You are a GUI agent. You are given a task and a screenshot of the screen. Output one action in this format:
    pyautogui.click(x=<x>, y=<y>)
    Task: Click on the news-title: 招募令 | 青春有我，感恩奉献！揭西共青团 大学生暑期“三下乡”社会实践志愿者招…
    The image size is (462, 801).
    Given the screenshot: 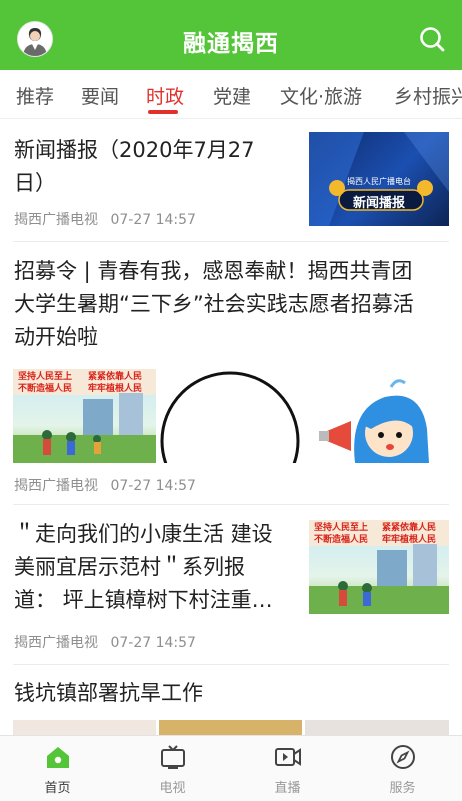 What is the action you would take?
    pyautogui.click(x=214, y=304)
    